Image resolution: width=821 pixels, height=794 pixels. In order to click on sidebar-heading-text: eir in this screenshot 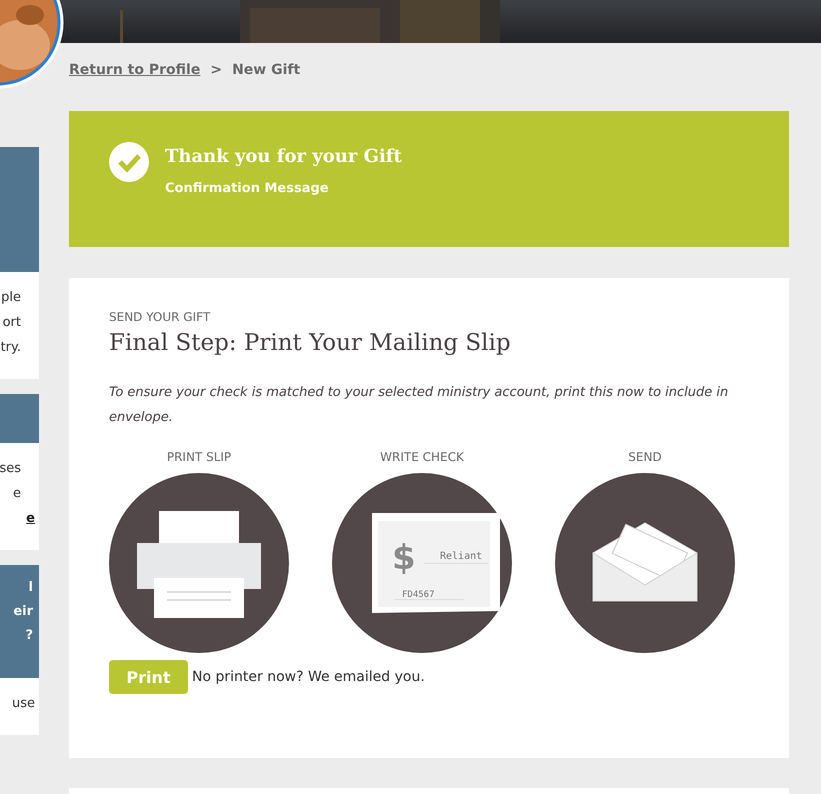, I will do `click(23, 612)`.